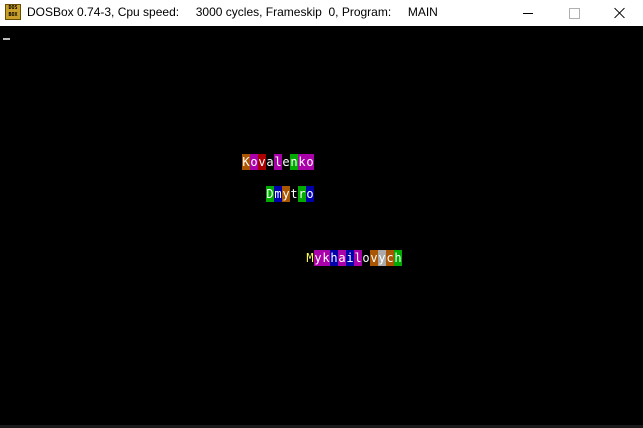  Describe the element at coordinates (294, 162) in the screenshot. I see `char-cell: n` at that location.